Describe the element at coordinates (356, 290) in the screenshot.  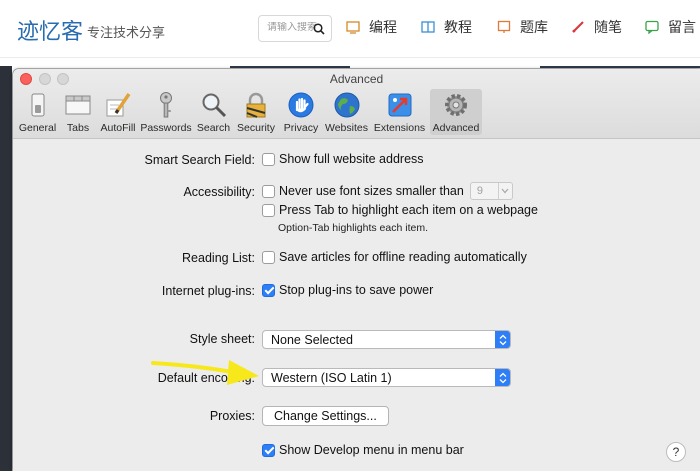
I see `checkbox-label: Stop plug-ins to save power` at that location.